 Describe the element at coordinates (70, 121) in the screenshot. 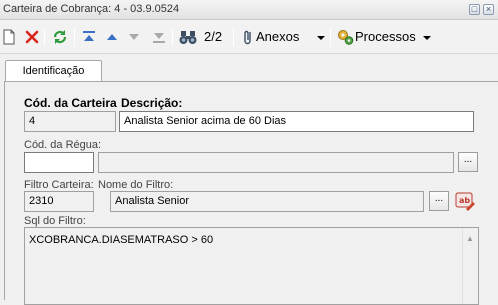

I see `carteira-code-field: 4` at that location.